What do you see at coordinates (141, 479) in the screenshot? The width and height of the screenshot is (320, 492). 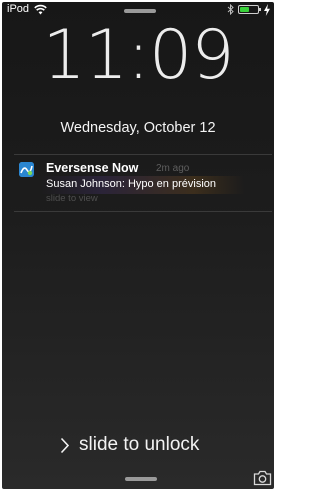 I see `control-center-grabber` at bounding box center [141, 479].